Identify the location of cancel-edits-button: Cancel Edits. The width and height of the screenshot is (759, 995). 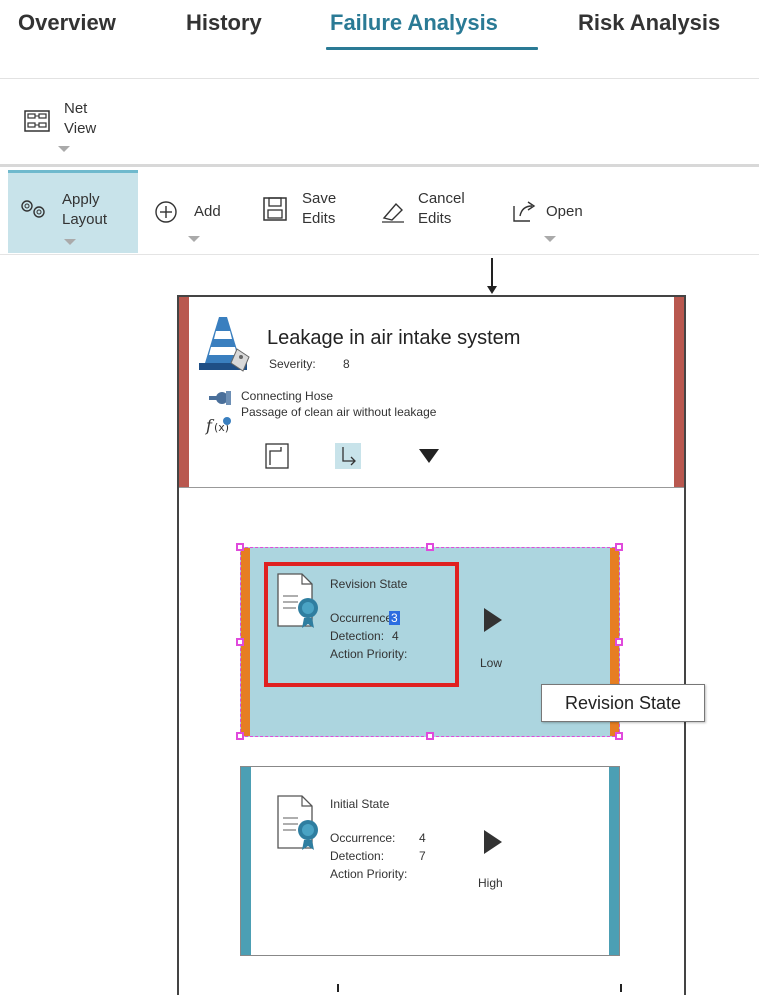
(431, 210).